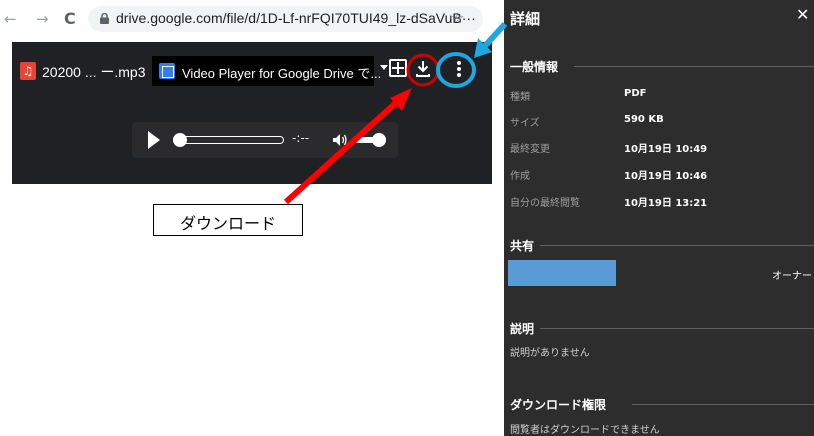  What do you see at coordinates (227, 223) in the screenshot?
I see `callout-text: ダウンロード` at bounding box center [227, 223].